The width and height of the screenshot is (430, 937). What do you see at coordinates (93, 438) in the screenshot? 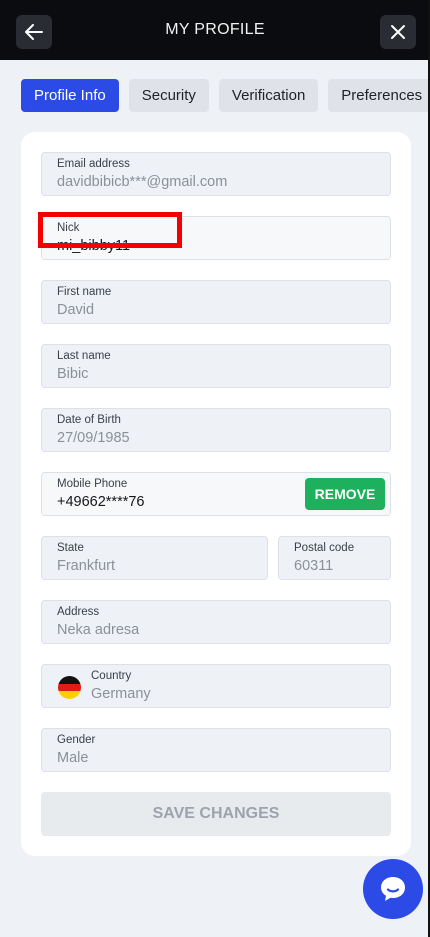
I see `dob-value: 27/09/1985` at bounding box center [93, 438].